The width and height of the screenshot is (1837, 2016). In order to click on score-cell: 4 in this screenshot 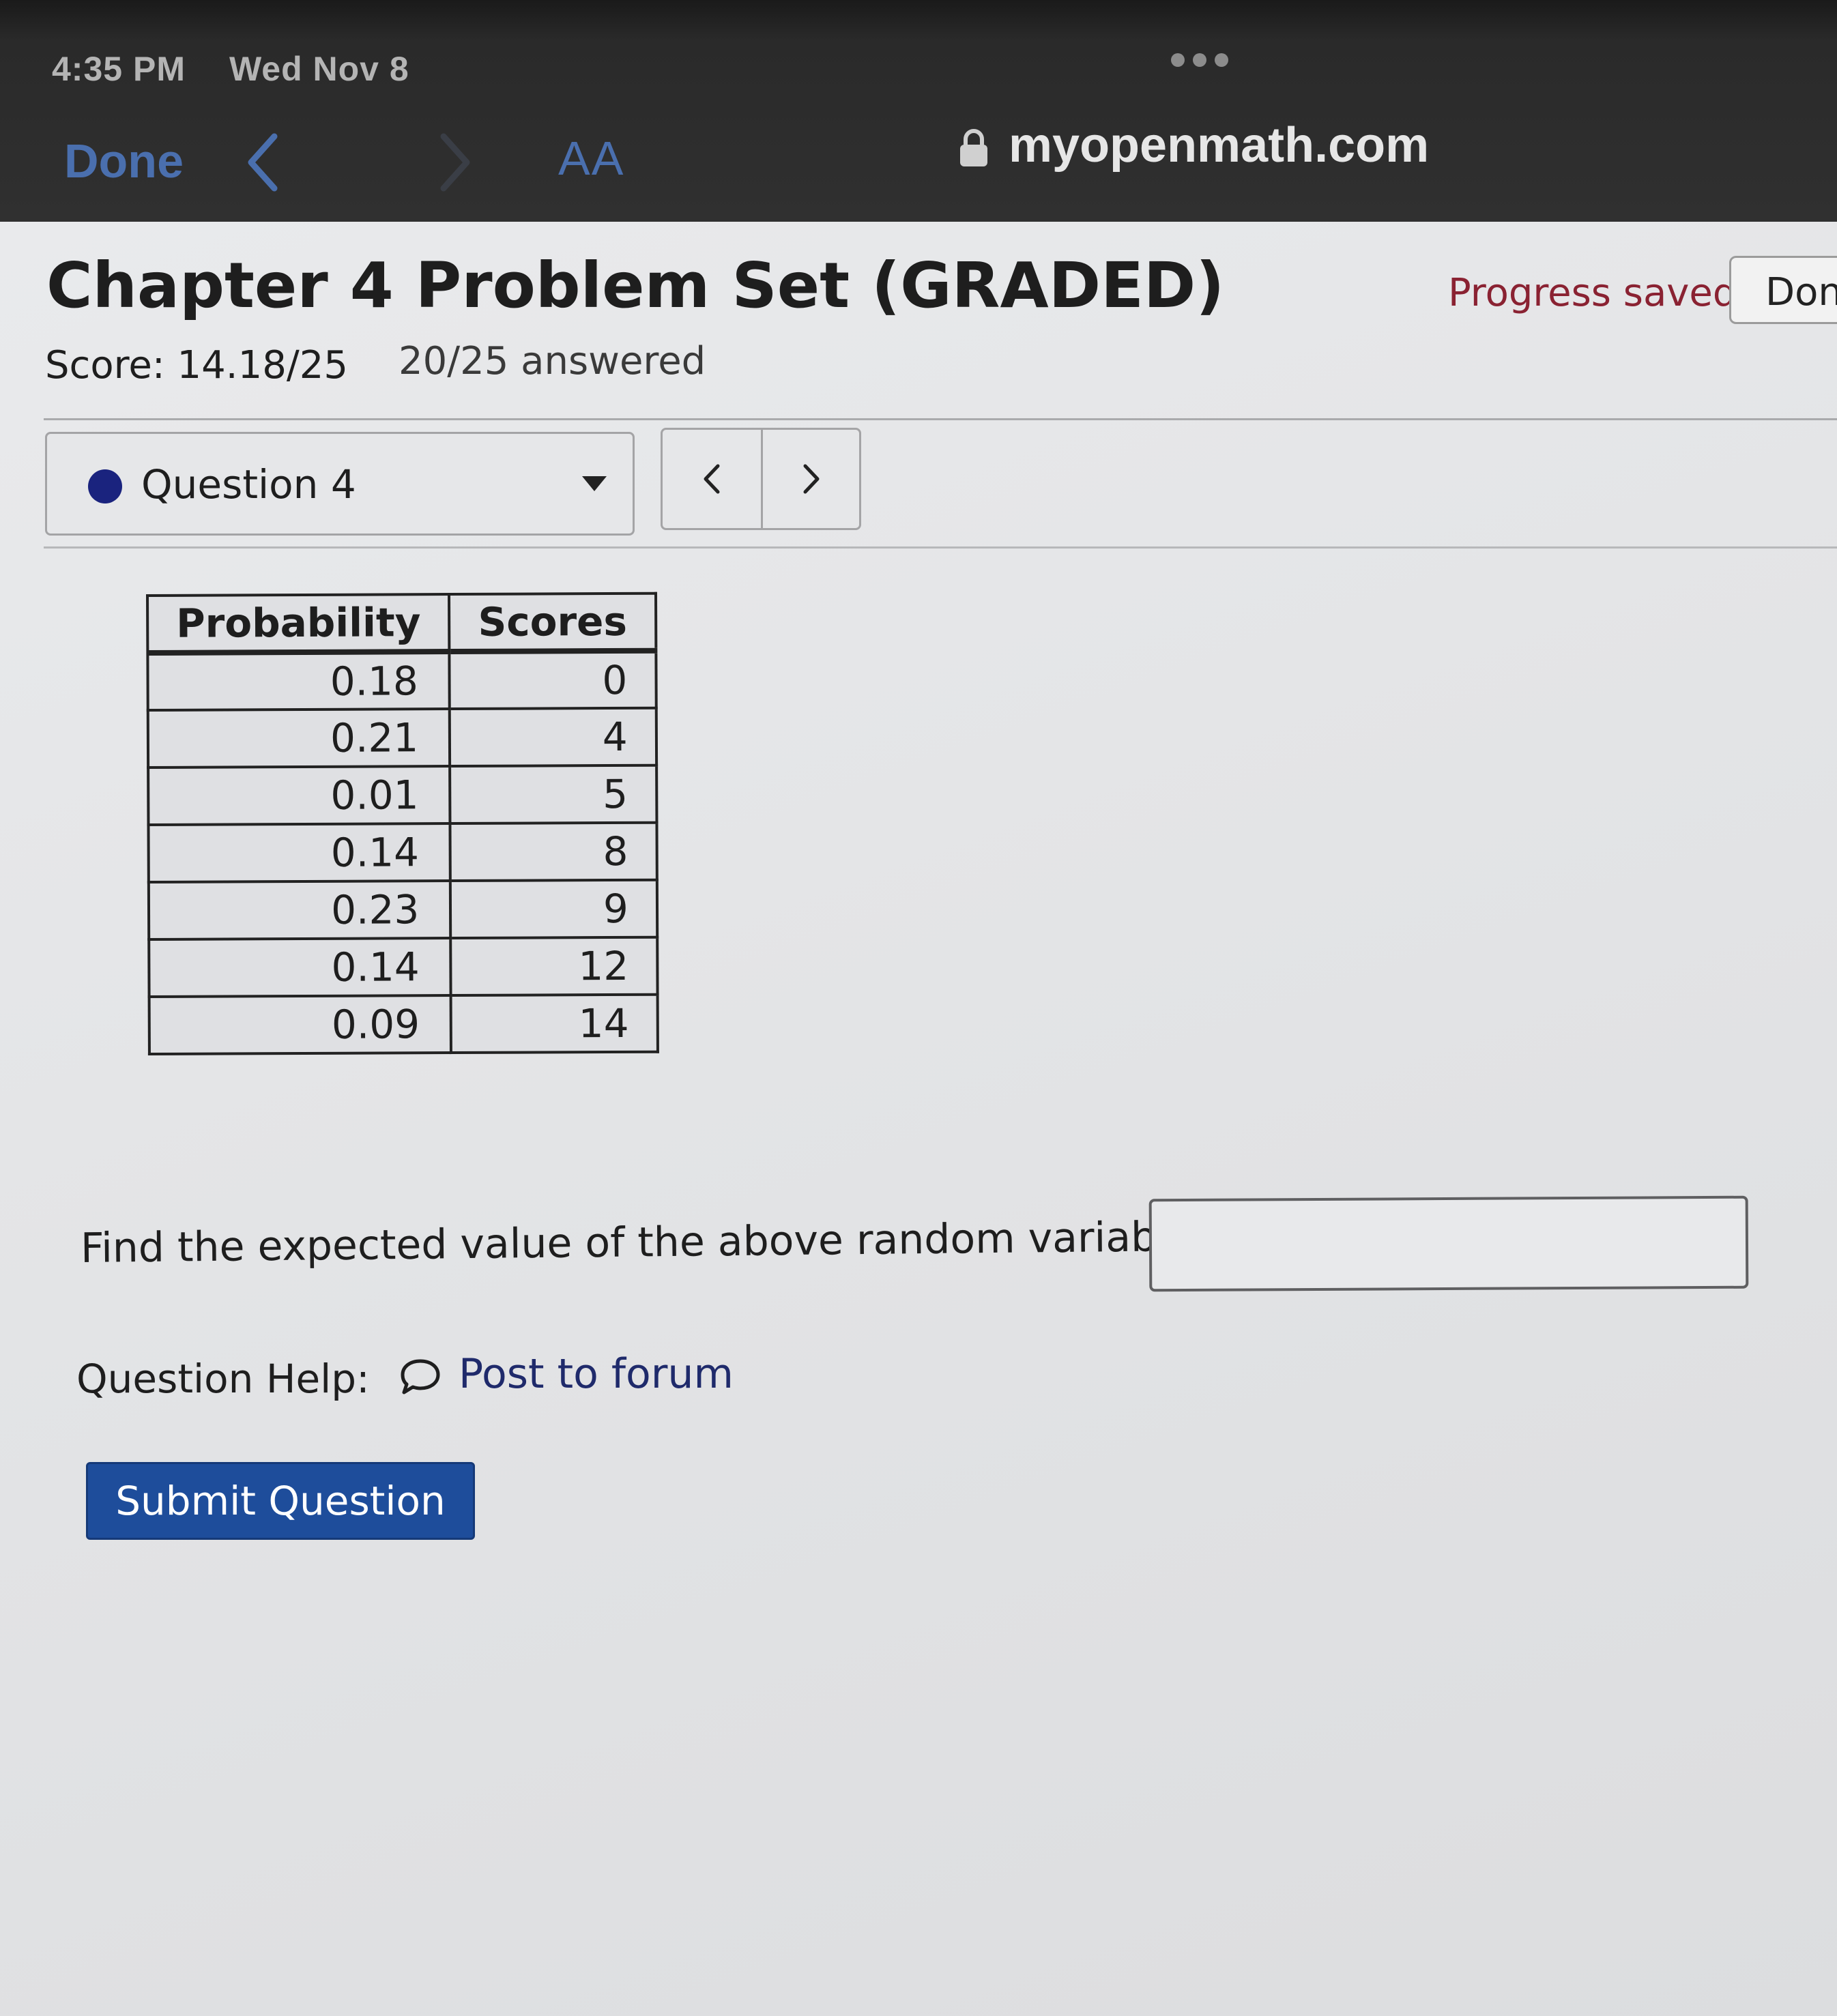, I will do `click(553, 737)`.